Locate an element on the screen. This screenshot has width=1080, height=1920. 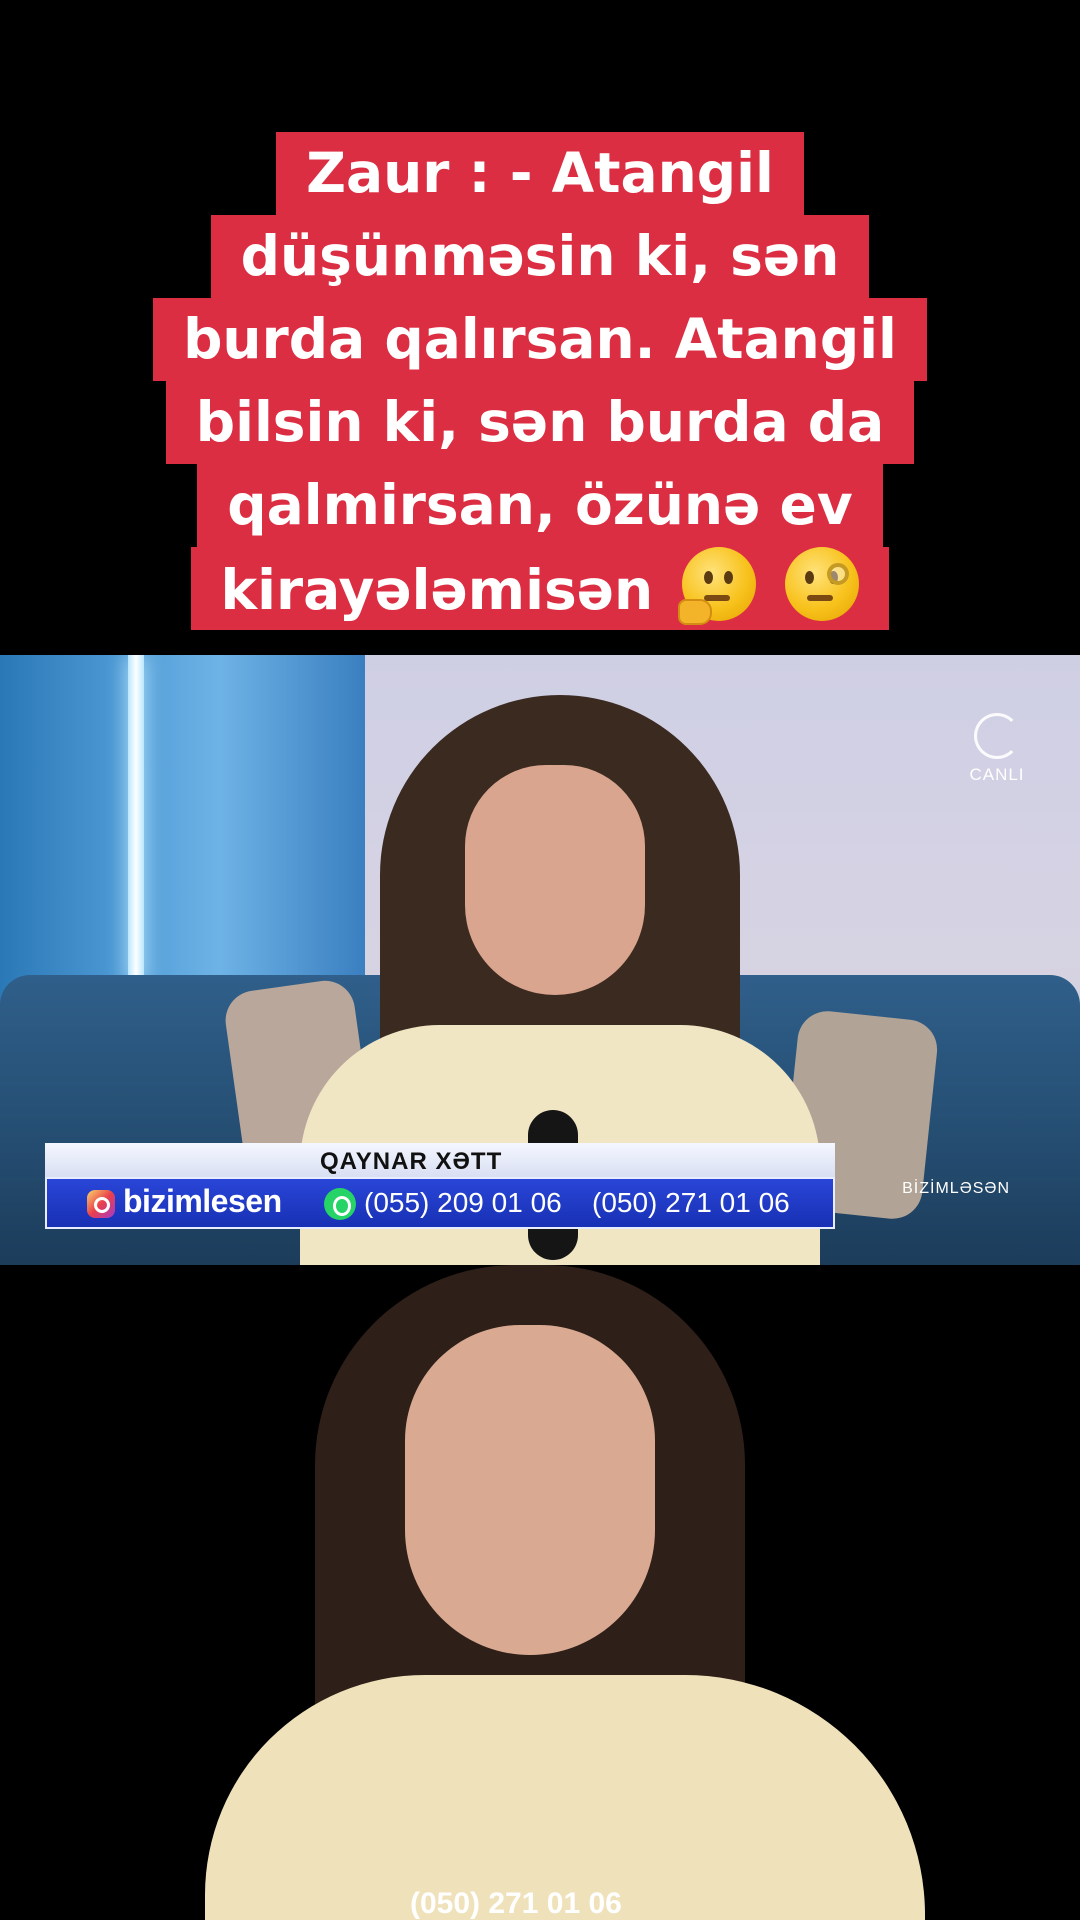
caption-line-2: düşünməsin ki, sən is located at coordinates (540, 256).